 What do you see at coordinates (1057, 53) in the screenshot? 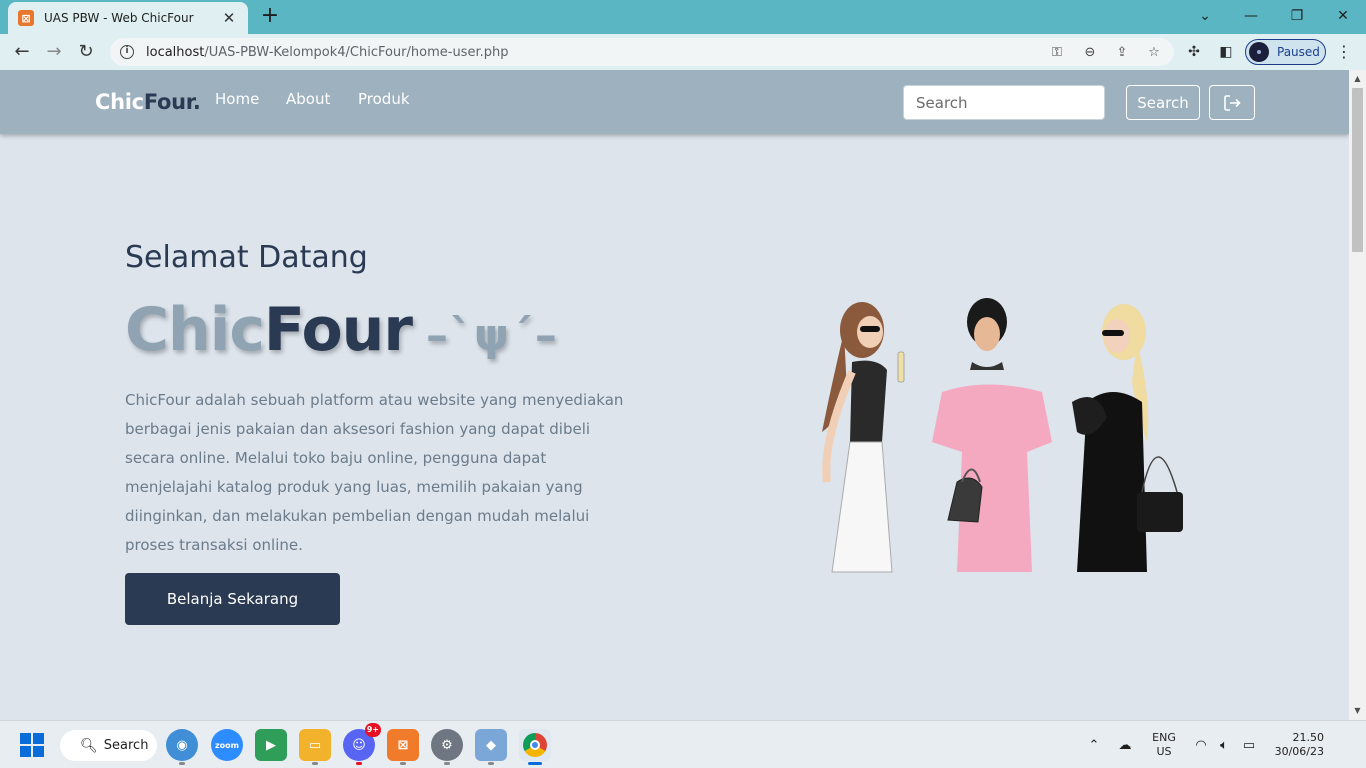
I see `key-icon: ⚿` at bounding box center [1057, 53].